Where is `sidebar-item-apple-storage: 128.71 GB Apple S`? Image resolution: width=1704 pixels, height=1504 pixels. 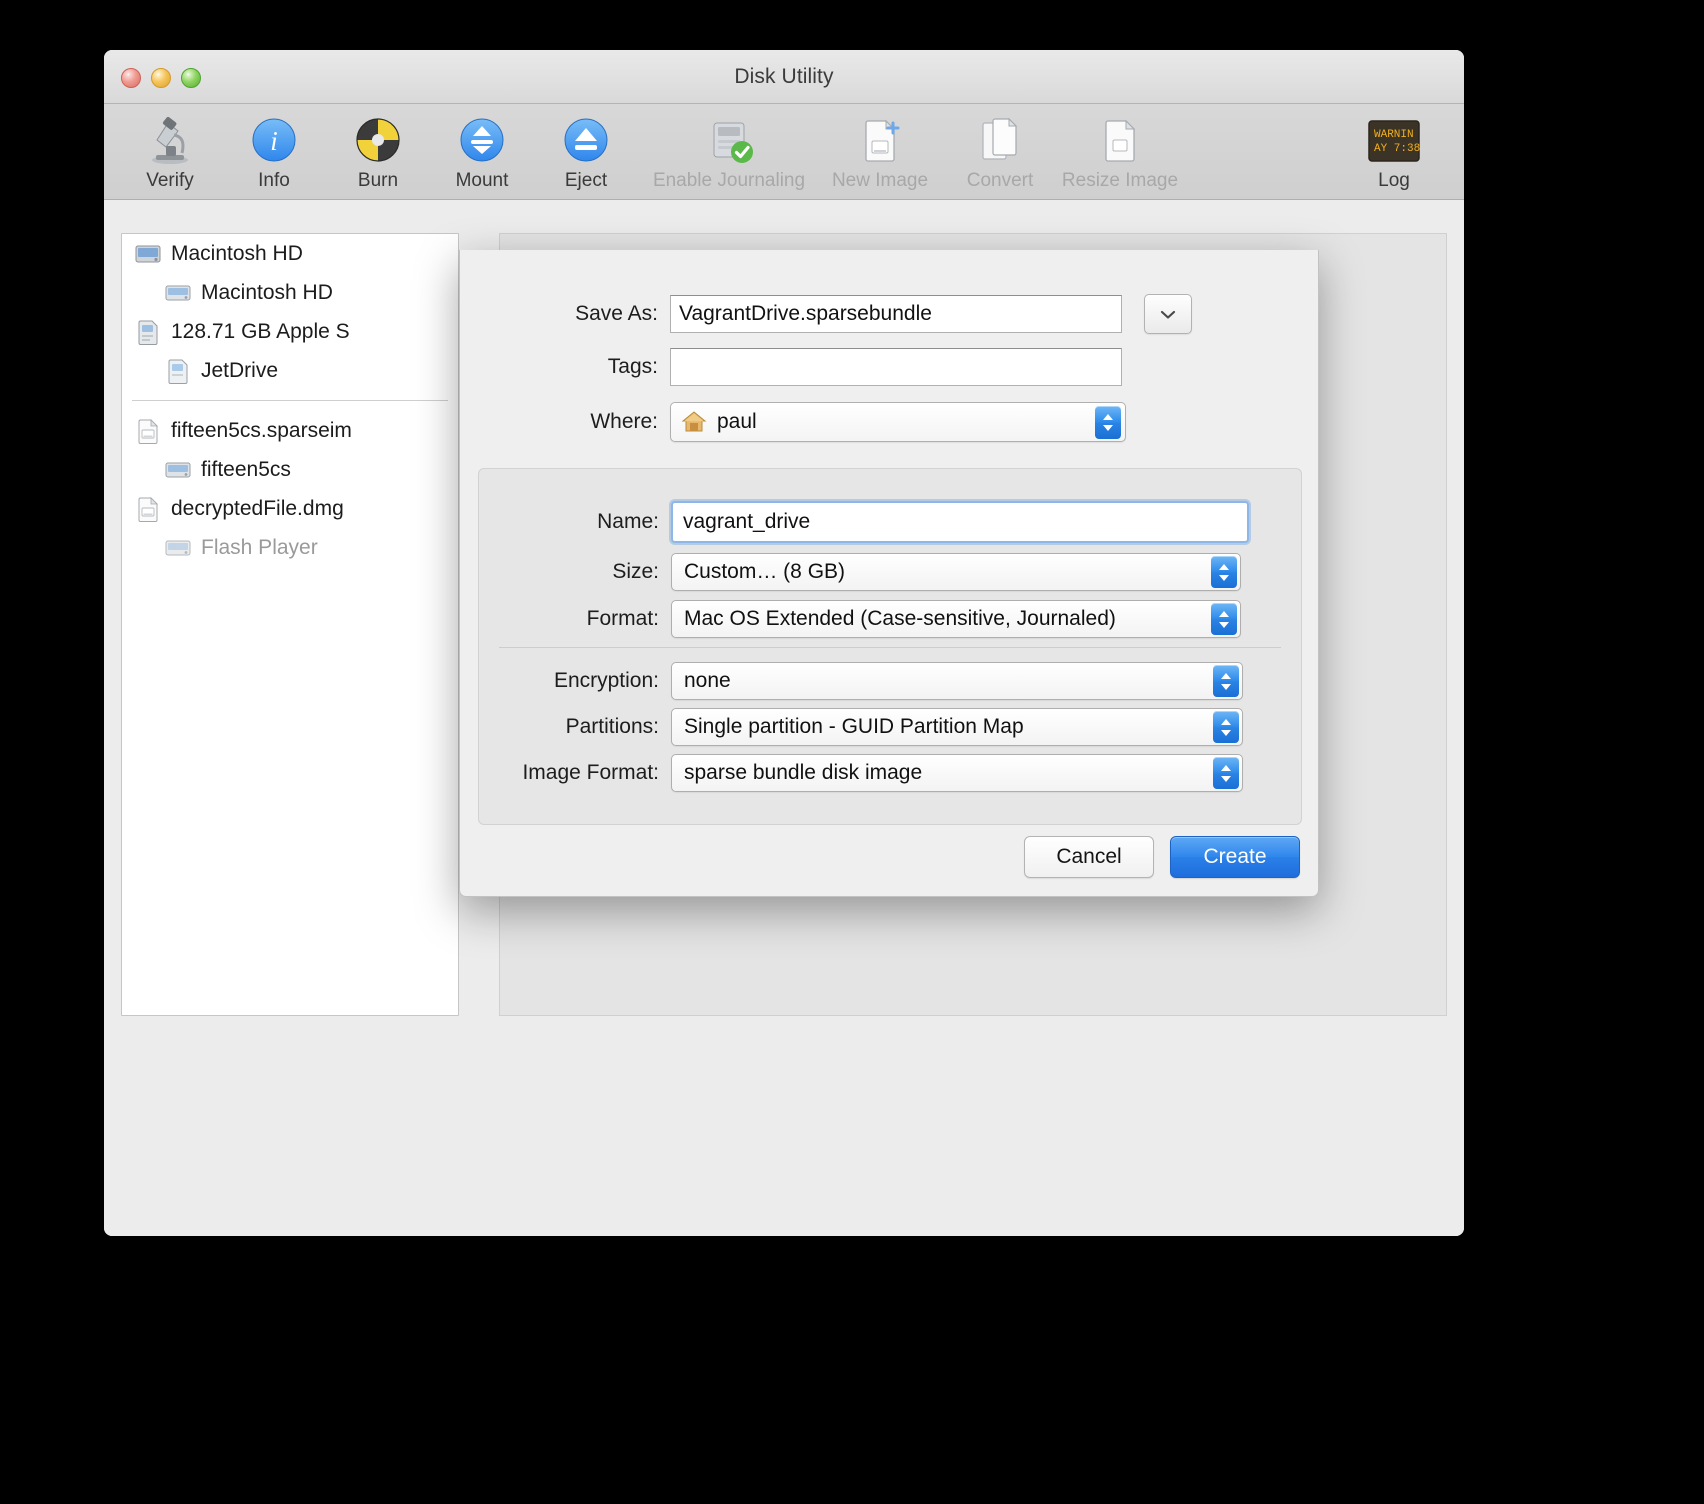 sidebar-item-apple-storage: 128.71 GB Apple S is located at coordinates (290, 331).